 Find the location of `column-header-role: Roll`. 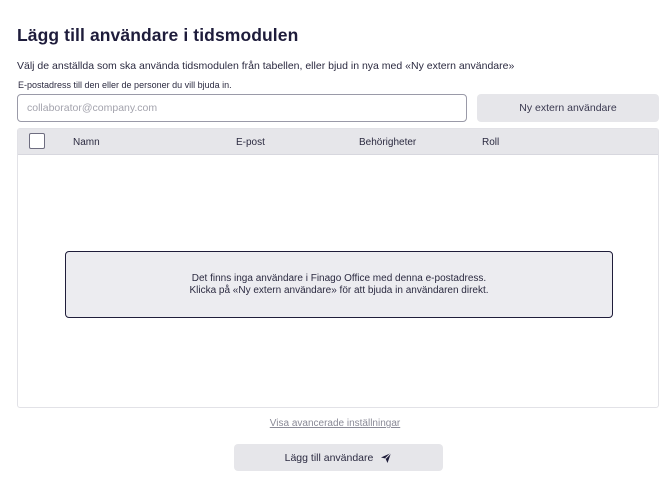

column-header-role: Roll is located at coordinates (490, 142).